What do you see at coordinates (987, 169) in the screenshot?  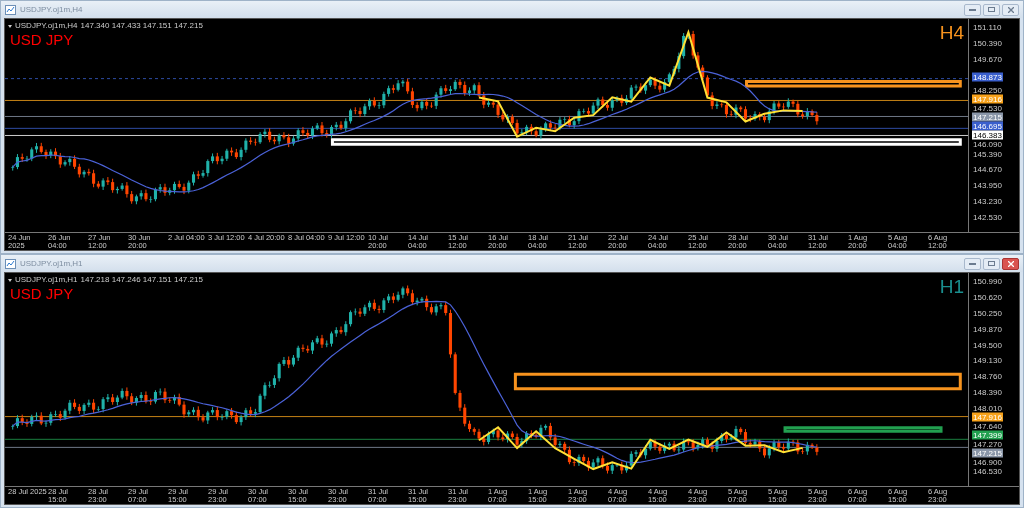 I see `price-tick: 144.670` at bounding box center [987, 169].